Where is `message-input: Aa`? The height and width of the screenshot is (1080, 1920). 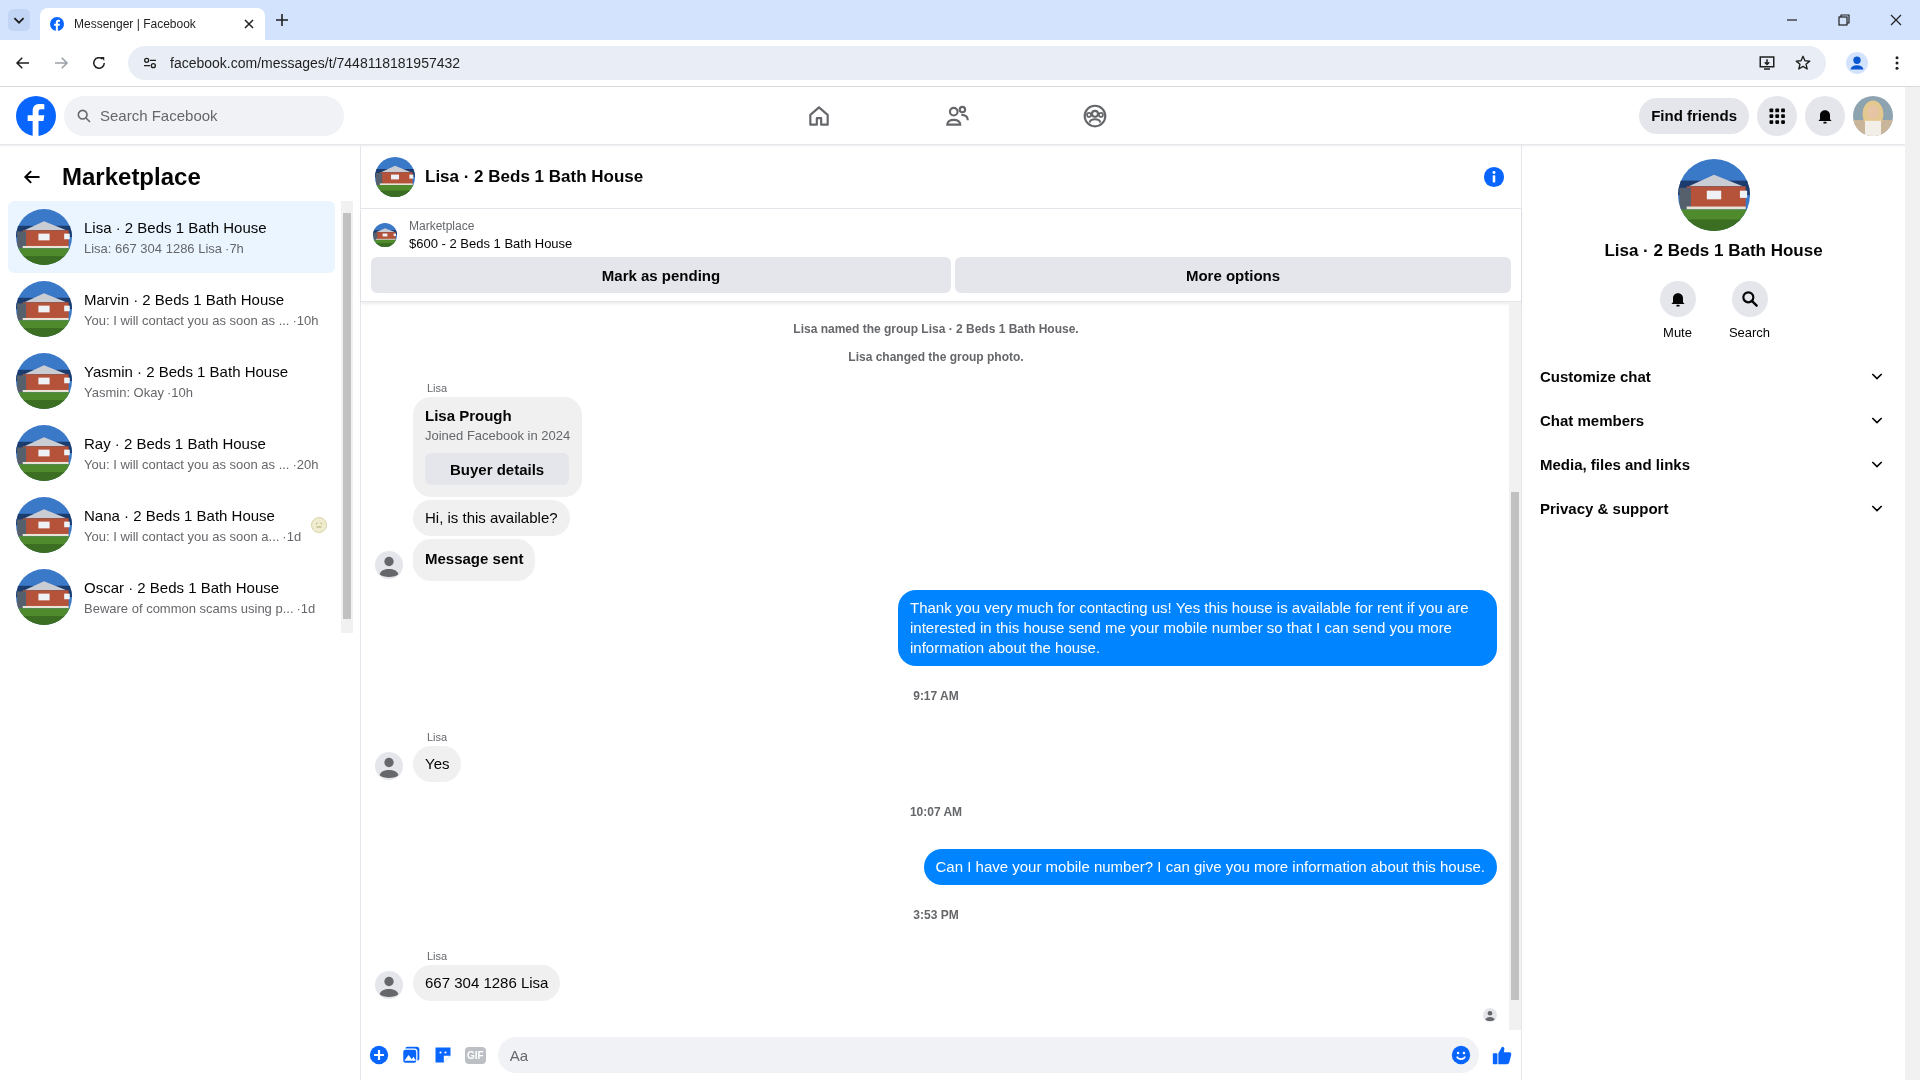 message-input: Aa is located at coordinates (988, 1055).